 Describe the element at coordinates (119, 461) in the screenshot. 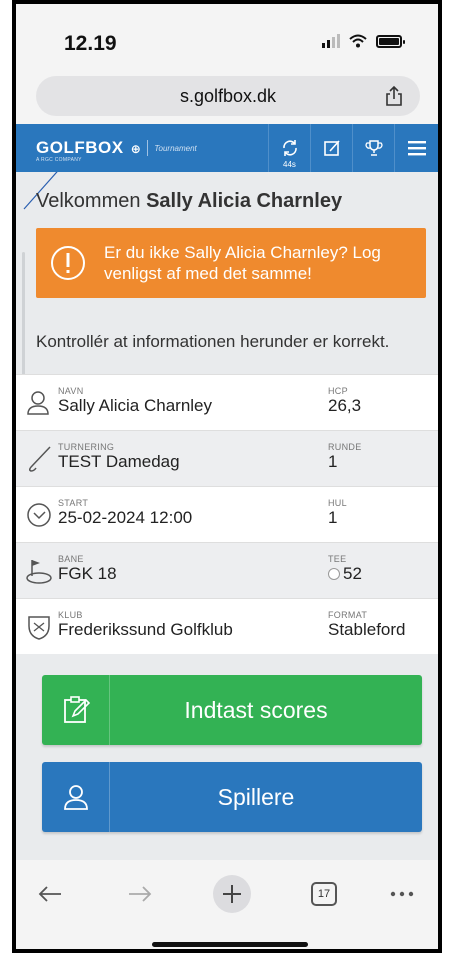

I see `cell-value: TEST Damedag` at that location.